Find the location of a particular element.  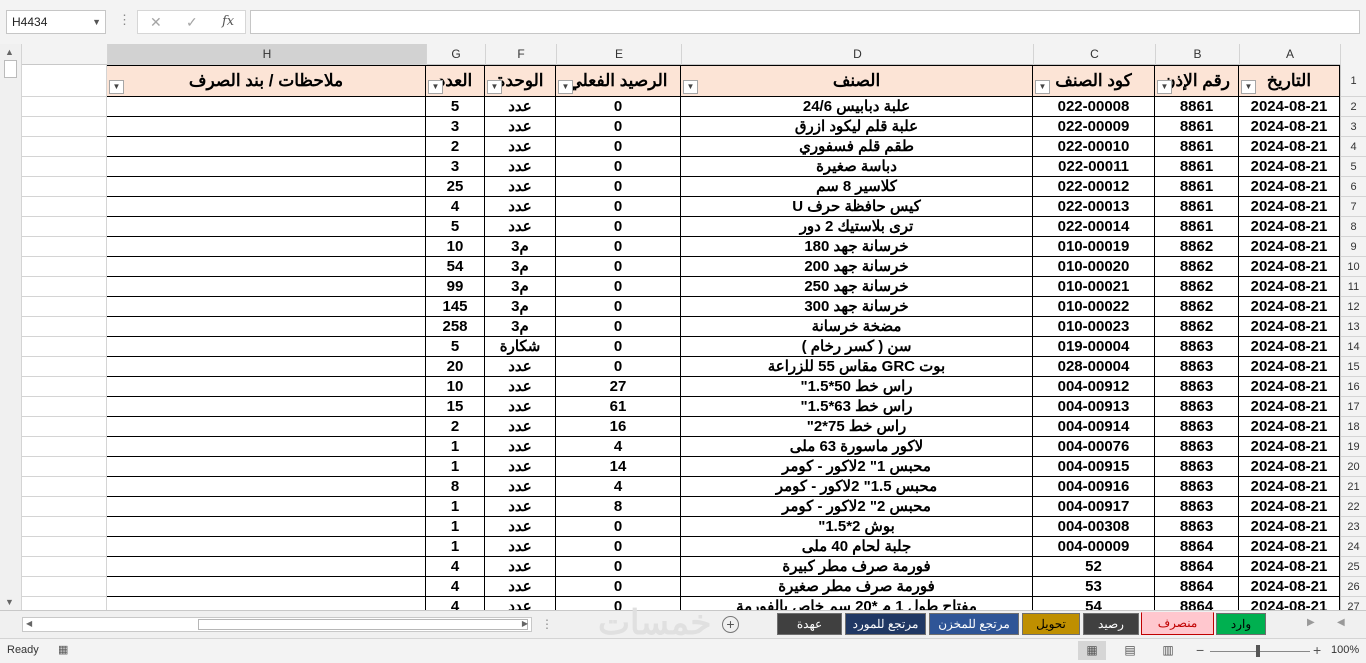

header-balance: الرصيد الفعلي ▼ is located at coordinates (618, 81).